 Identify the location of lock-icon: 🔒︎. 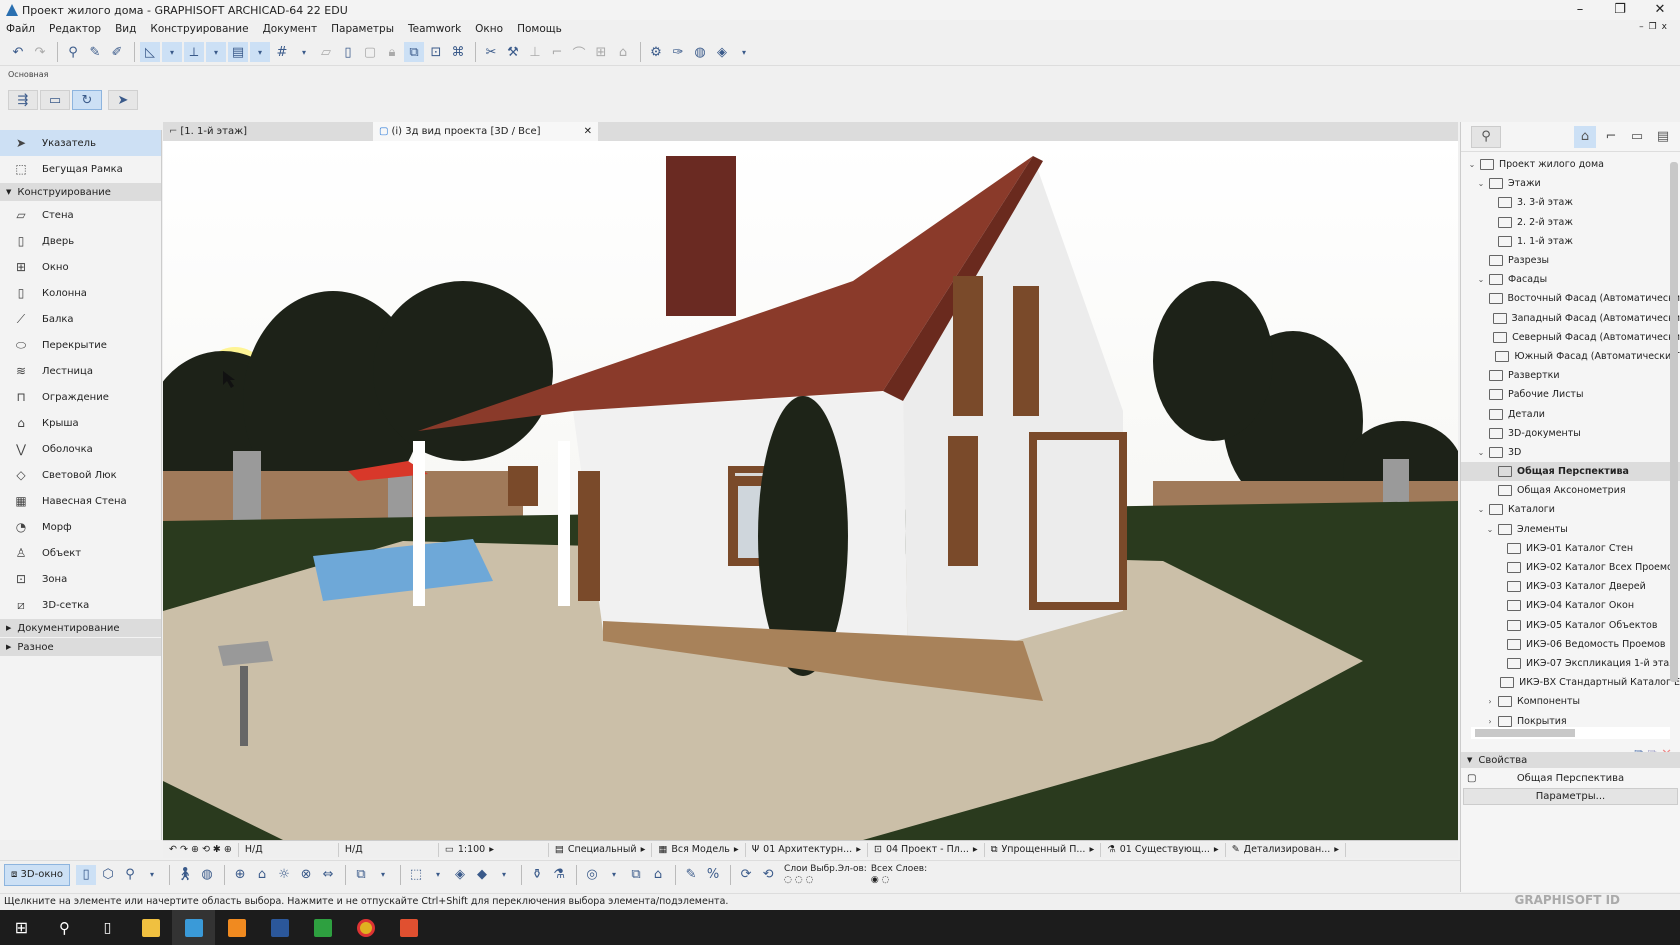
(392, 52).